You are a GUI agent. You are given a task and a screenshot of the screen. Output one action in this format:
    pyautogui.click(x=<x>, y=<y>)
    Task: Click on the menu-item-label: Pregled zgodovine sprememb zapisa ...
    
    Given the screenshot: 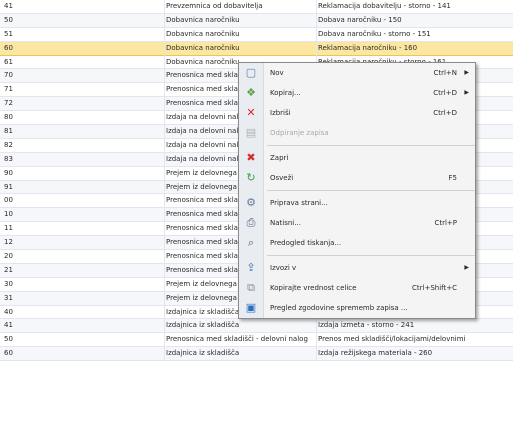 What is the action you would take?
    pyautogui.click(x=339, y=308)
    